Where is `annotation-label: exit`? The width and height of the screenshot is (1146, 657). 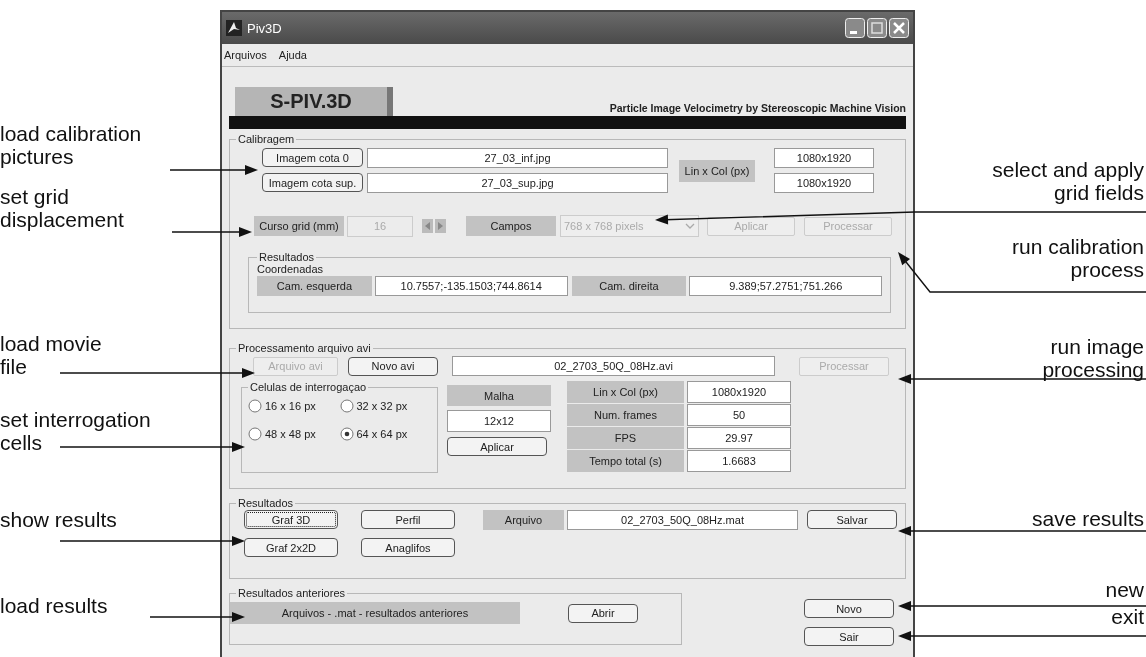
annotation-label: exit is located at coordinates (1127, 616).